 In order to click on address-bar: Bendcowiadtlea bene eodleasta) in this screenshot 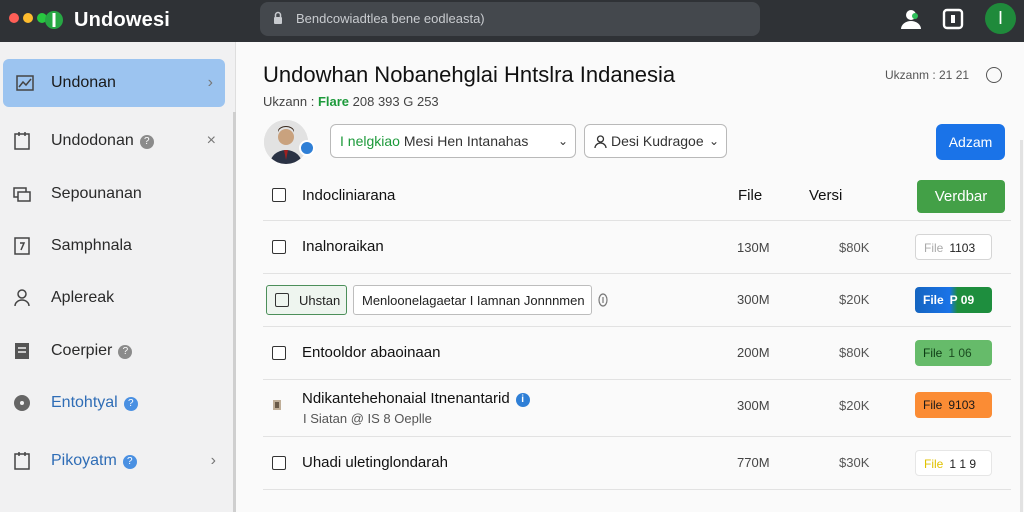, I will do `click(510, 19)`.